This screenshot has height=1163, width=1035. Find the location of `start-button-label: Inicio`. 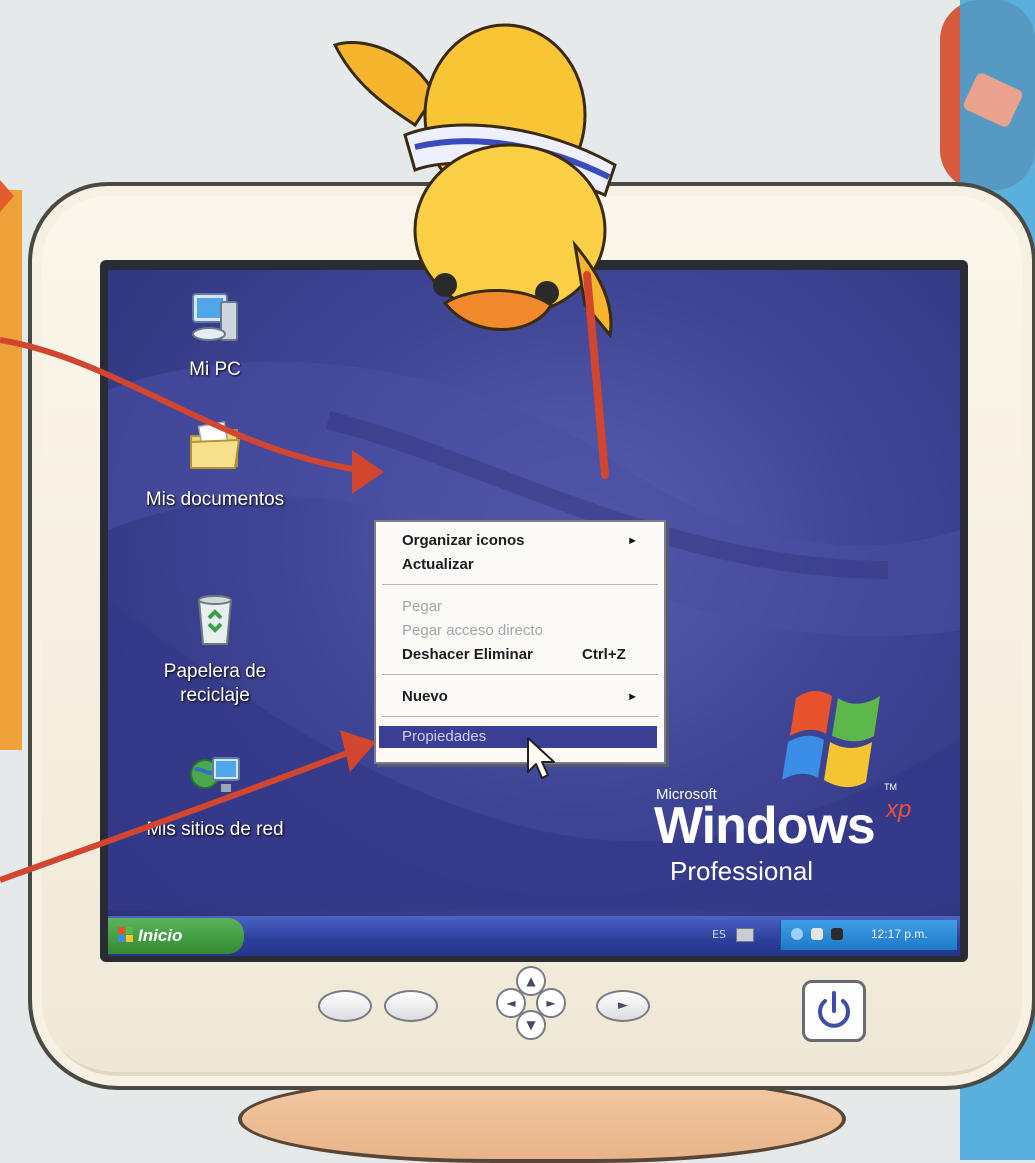

start-button-label: Inicio is located at coordinates (160, 935).